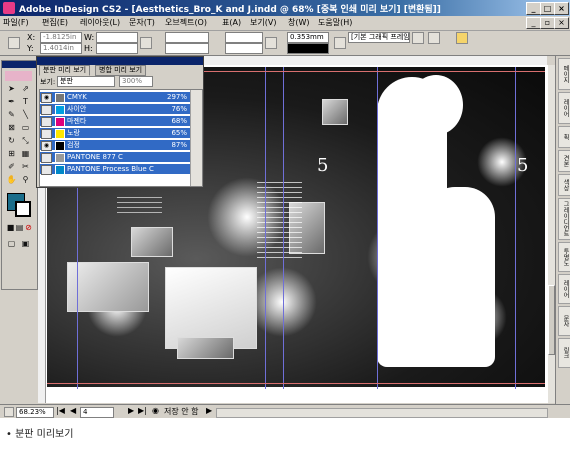  Describe the element at coordinates (11, 244) in the screenshot. I see `normal-view-icon: ▢` at that location.